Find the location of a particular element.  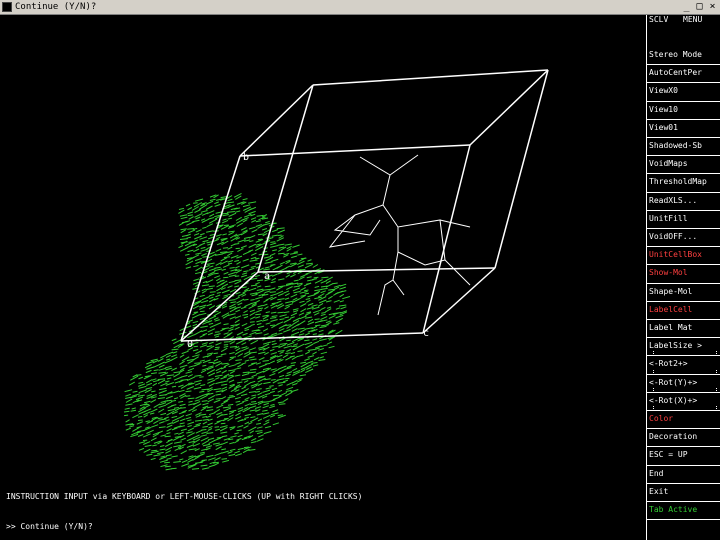

menu-item: Shape-Mol is located at coordinates (683, 293).